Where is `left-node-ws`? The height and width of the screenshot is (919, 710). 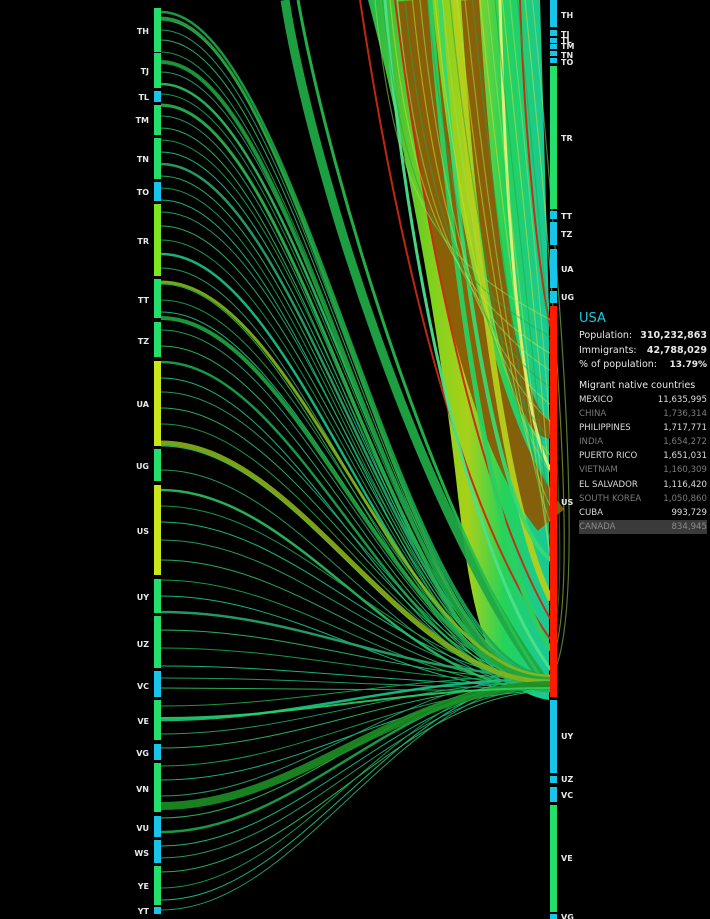 left-node-ws is located at coordinates (157, 851).